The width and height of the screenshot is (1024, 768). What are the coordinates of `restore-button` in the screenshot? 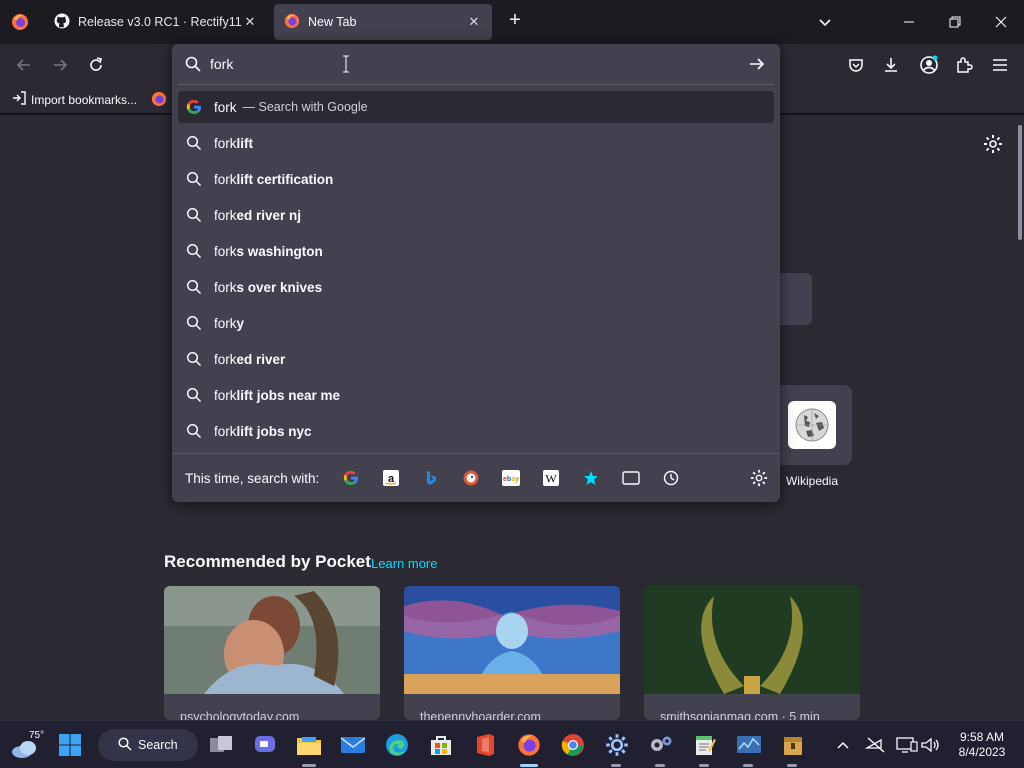 It's located at (955, 22).